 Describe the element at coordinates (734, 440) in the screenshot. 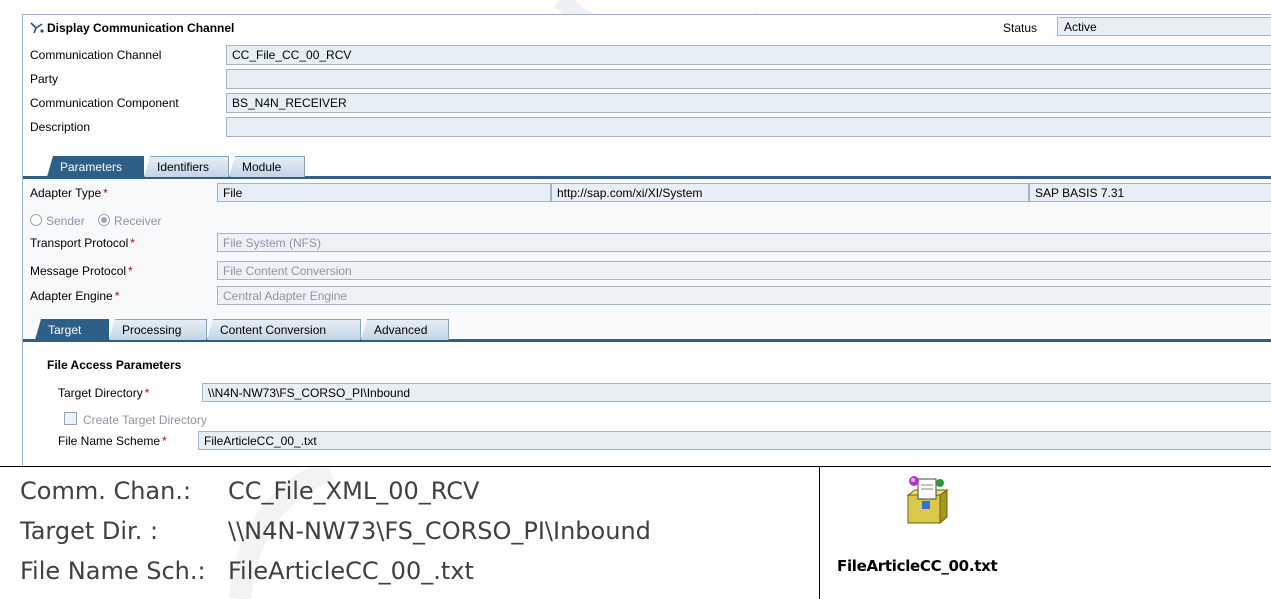

I see `file-name-scheme-field: FileArticleCC_00_.txt` at that location.